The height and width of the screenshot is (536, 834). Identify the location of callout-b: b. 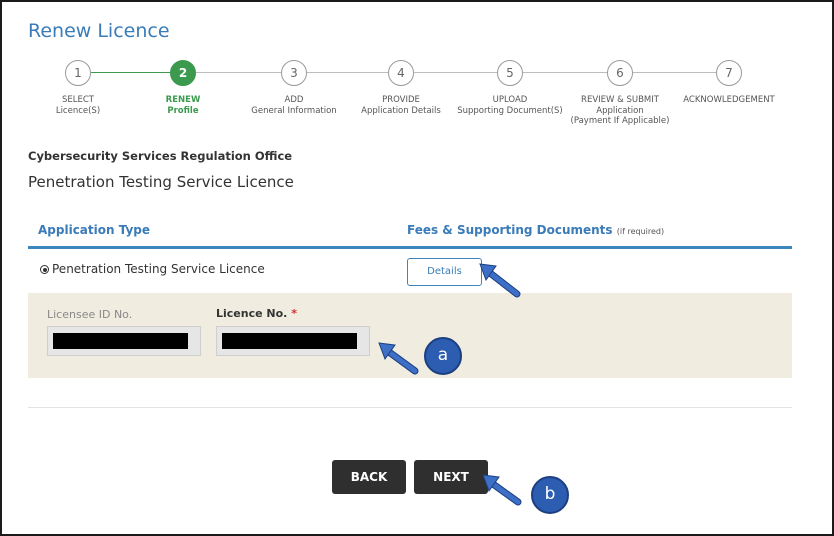
(550, 495).